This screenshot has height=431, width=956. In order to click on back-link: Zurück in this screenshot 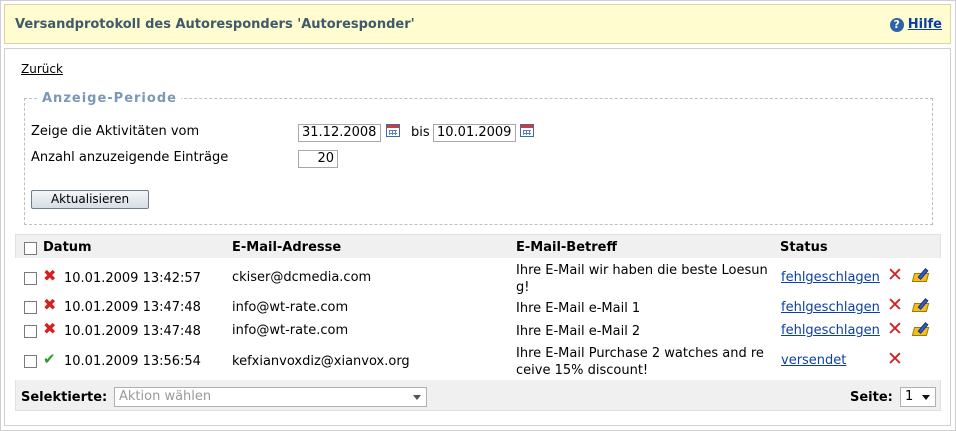, I will do `click(42, 69)`.